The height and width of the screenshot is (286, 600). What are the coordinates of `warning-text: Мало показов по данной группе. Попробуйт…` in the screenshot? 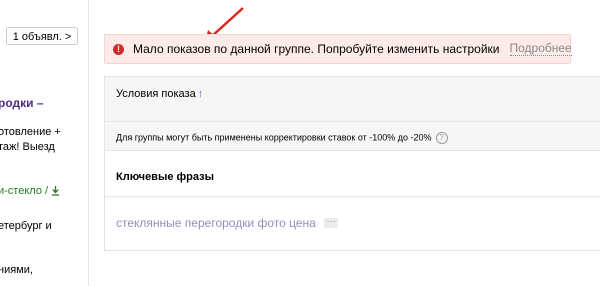 It's located at (316, 49).